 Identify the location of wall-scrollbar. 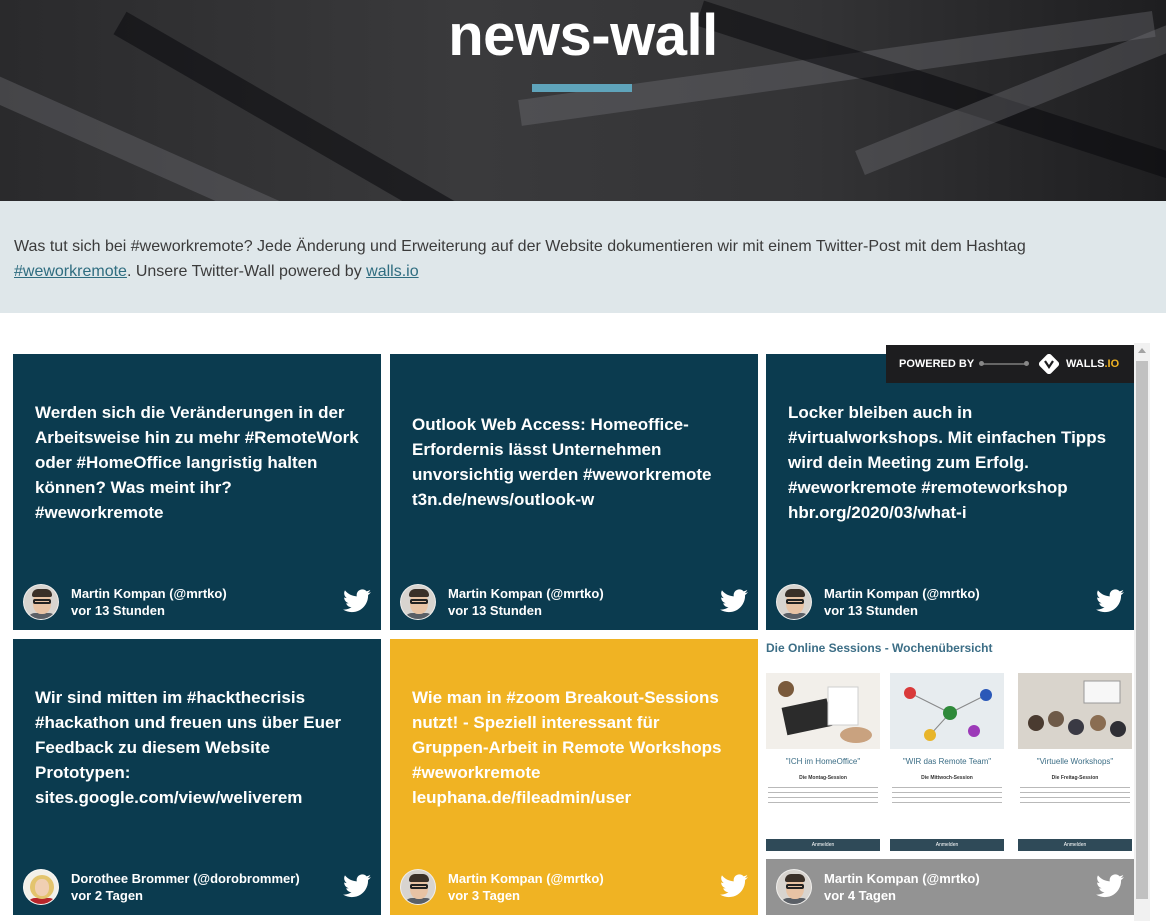
(1142, 632).